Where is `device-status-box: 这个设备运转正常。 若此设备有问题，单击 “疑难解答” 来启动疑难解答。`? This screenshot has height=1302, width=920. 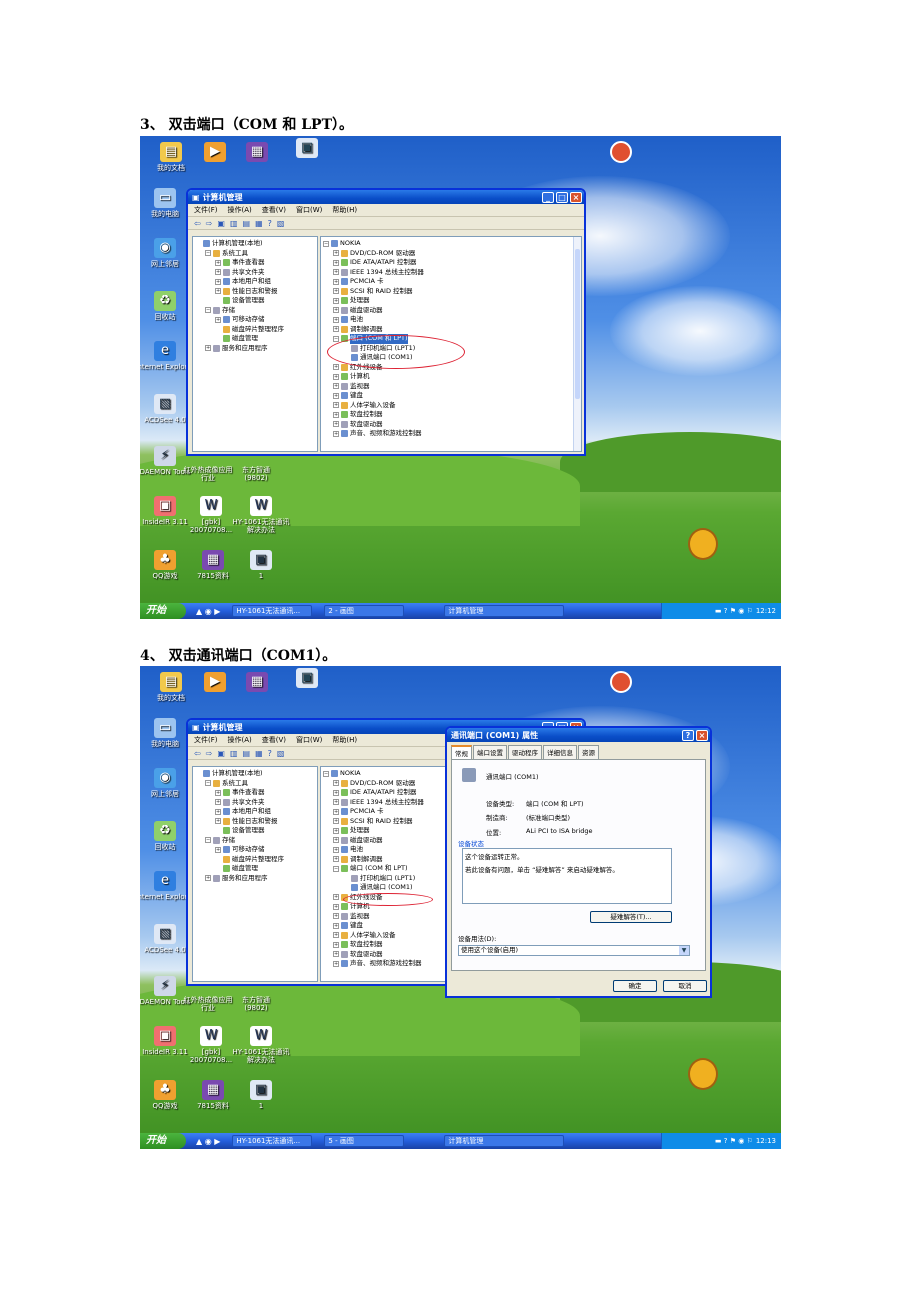
device-status-box: 这个设备运转正常。 若此设备有问题，单击 “疑难解答” 来启动疑难解答。 is located at coordinates (567, 876).